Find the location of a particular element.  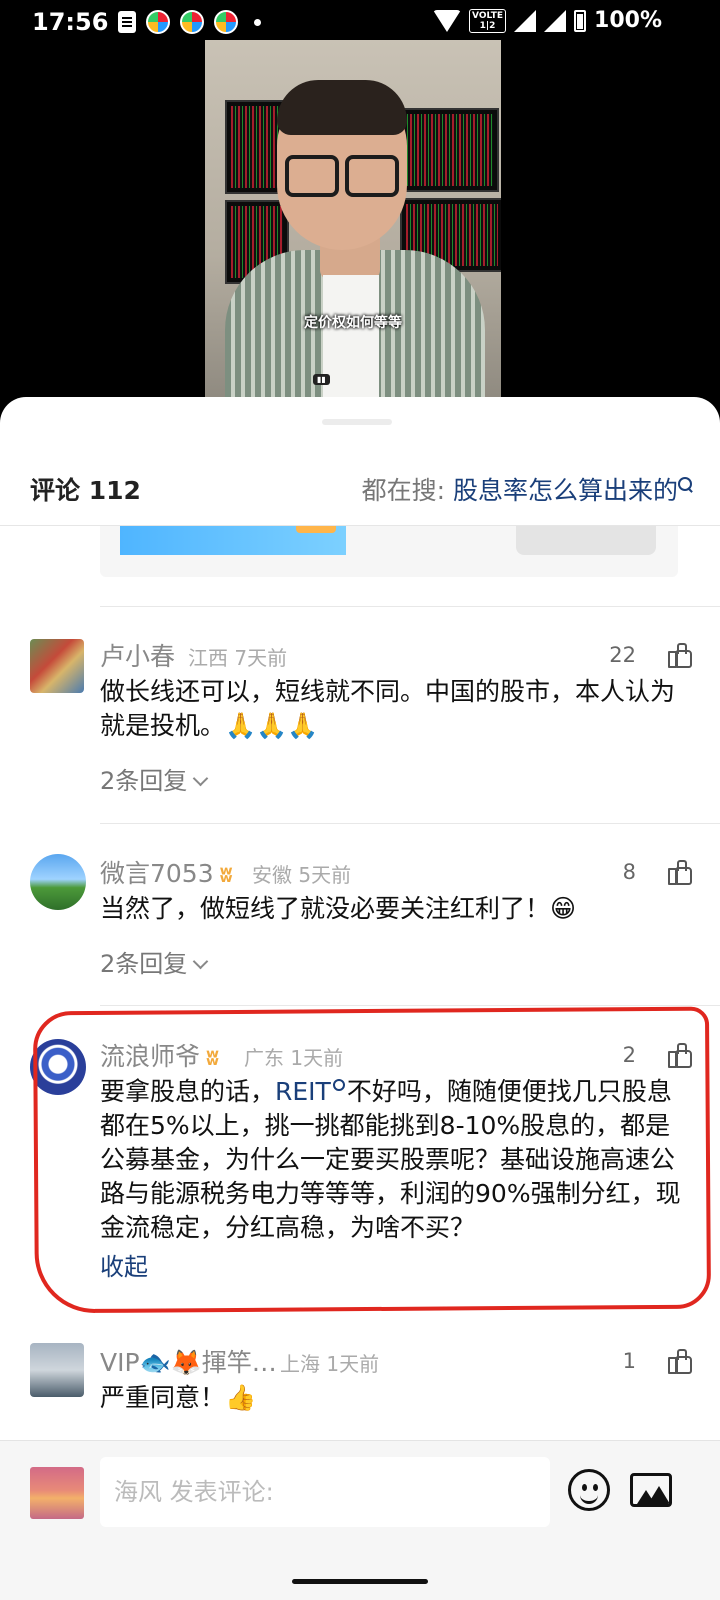

comment-meta: 安徽 5天前 is located at coordinates (301, 873).